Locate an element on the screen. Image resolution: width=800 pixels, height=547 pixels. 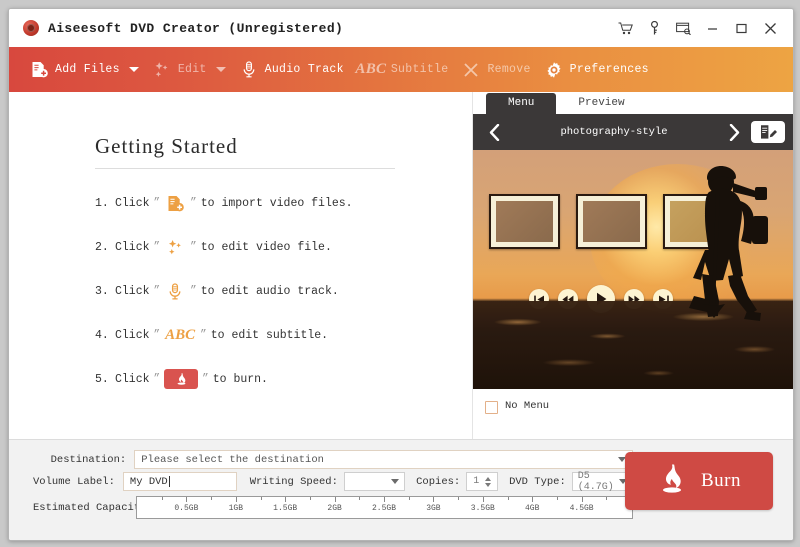
capacity-tick-label: 1.5GB is located at coordinates (285, 508).